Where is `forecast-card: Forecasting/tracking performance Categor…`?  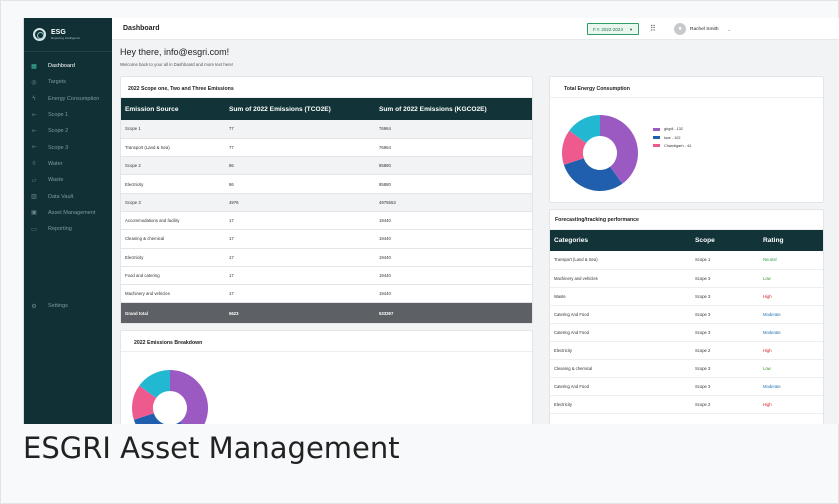 forecast-card: Forecasting/tracking performance Categor… is located at coordinates (686, 316).